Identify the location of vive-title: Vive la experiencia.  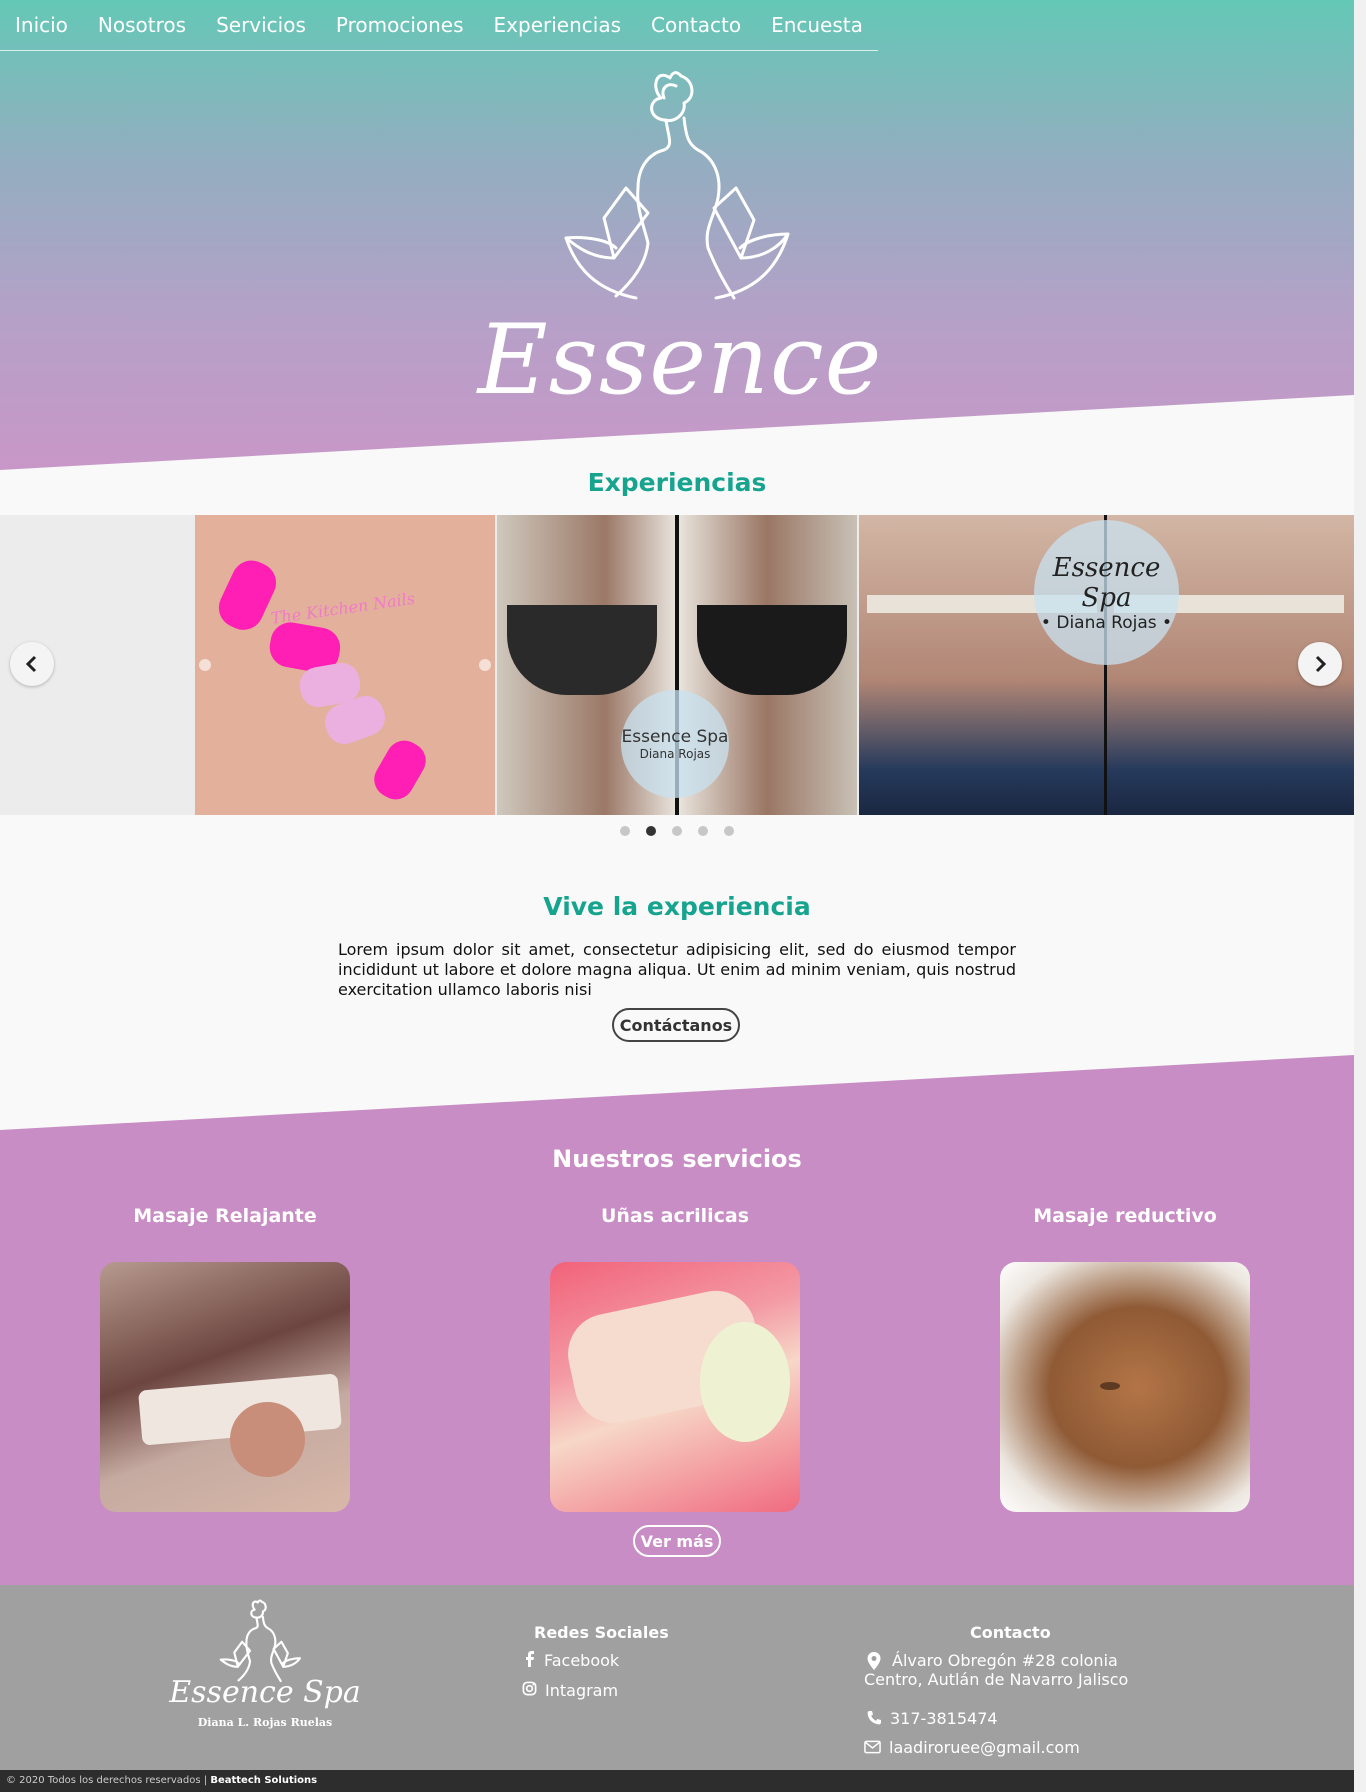
(677, 906).